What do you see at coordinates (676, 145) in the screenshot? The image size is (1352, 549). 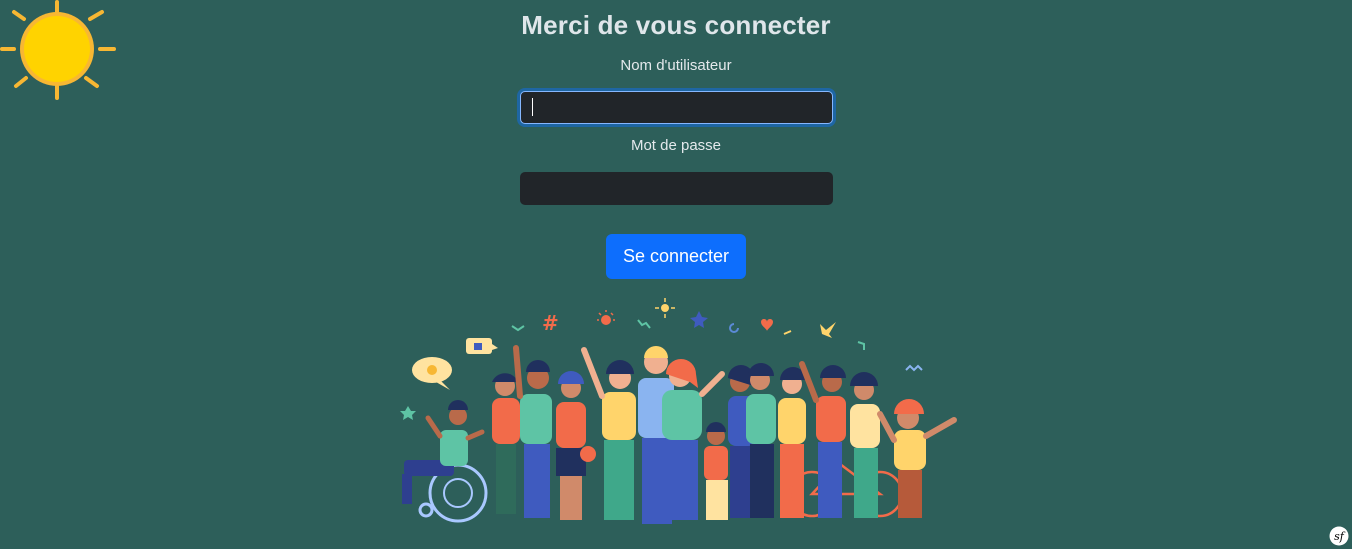 I see `password-label: Mot de passe` at bounding box center [676, 145].